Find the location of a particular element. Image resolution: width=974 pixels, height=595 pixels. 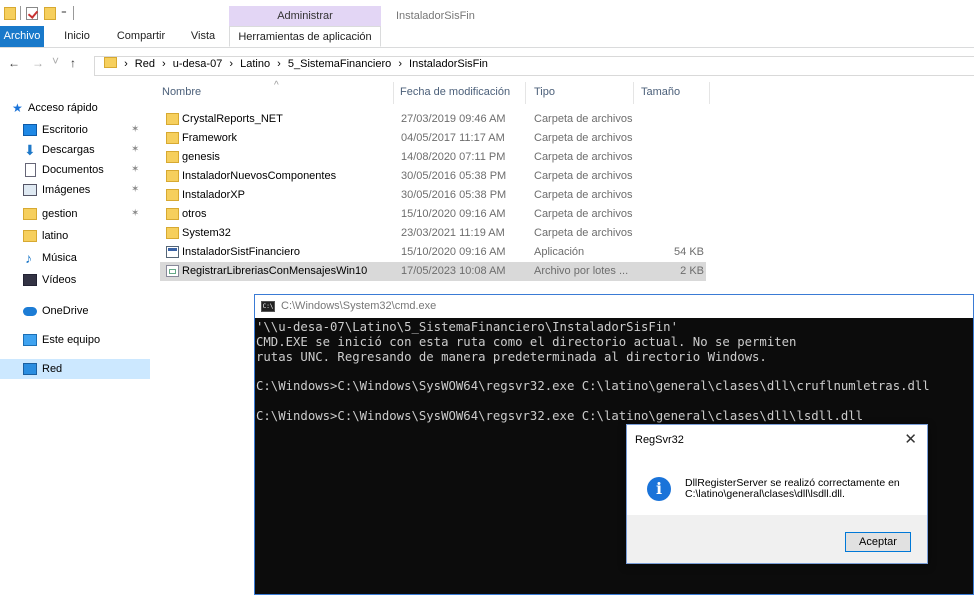

customize-quick-access-icon: ₌ is located at coordinates (64, 10).